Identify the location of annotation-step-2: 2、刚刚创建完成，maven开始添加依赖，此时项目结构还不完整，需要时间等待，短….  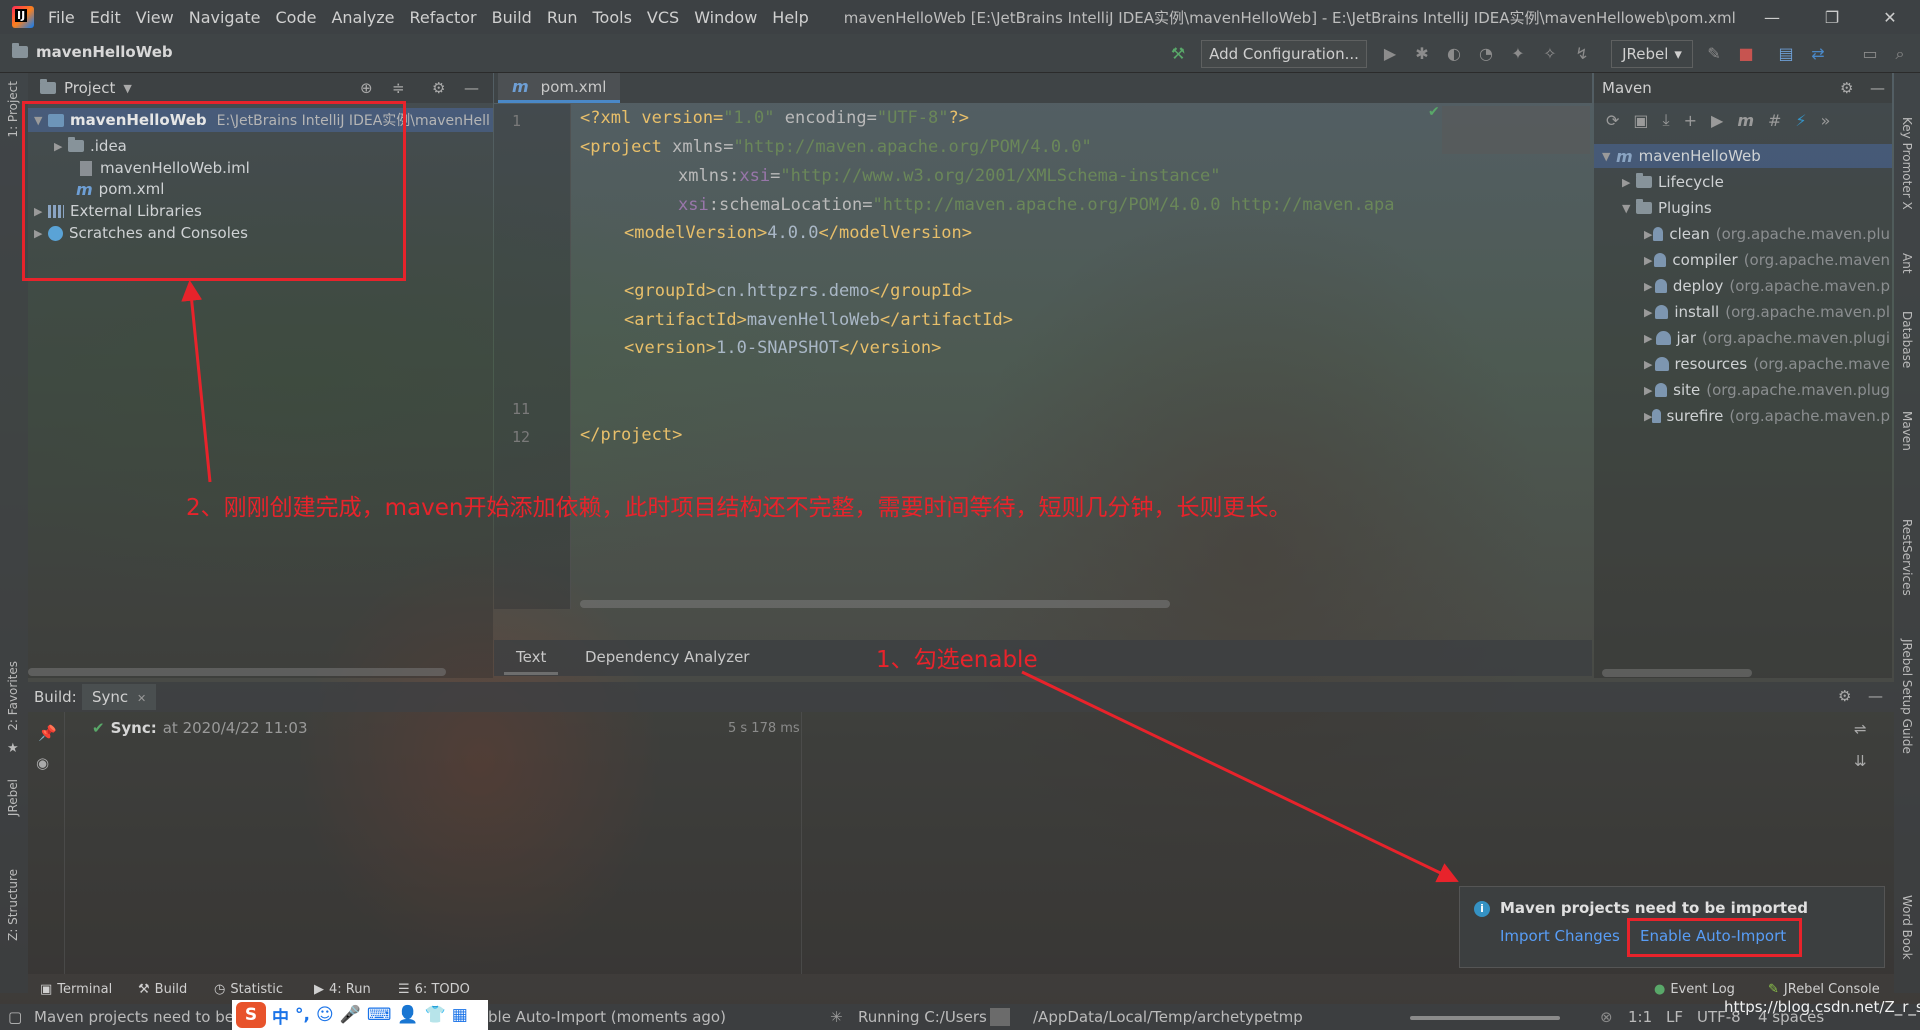
(739, 508).